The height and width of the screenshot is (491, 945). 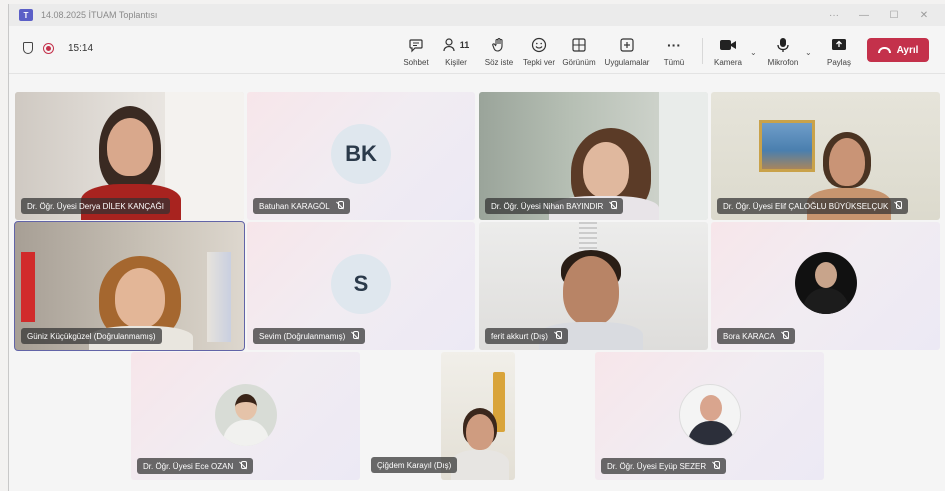 I want to click on participant-tile: Dr. Öğr. Üyesi Eyüp SEZER, so click(x=709, y=416).